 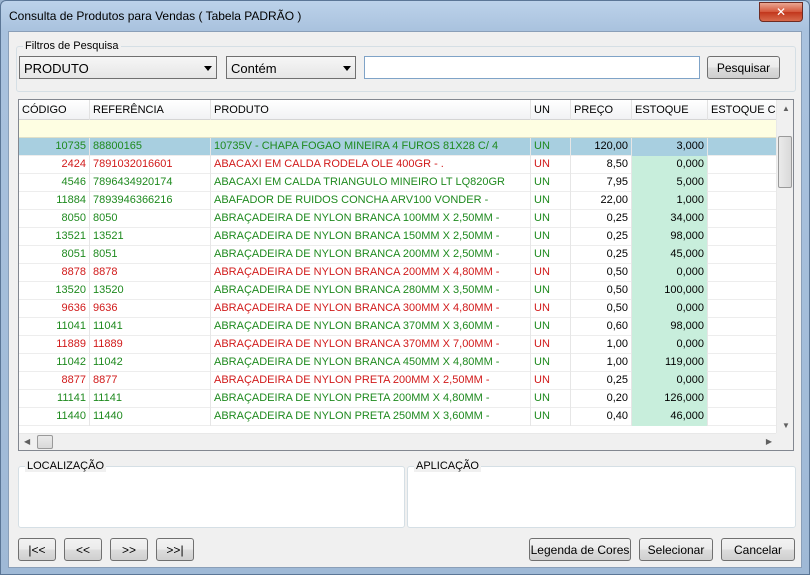 What do you see at coordinates (56, 68) in the screenshot?
I see `search-field-value: PRODUTO` at bounding box center [56, 68].